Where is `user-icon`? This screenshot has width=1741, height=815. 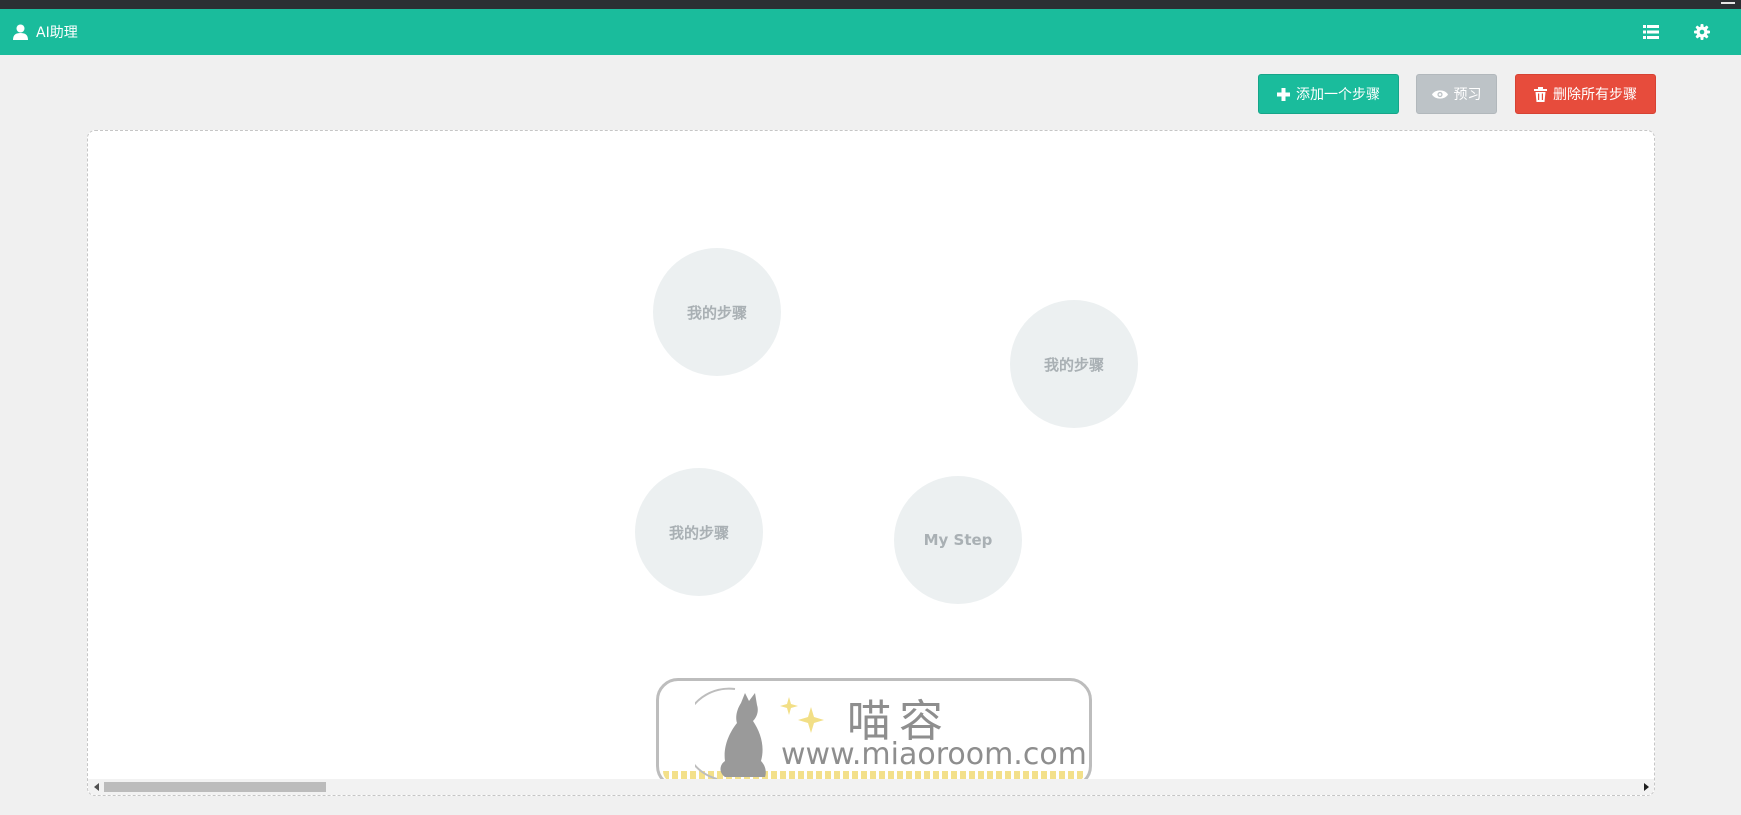
user-icon is located at coordinates (20, 32).